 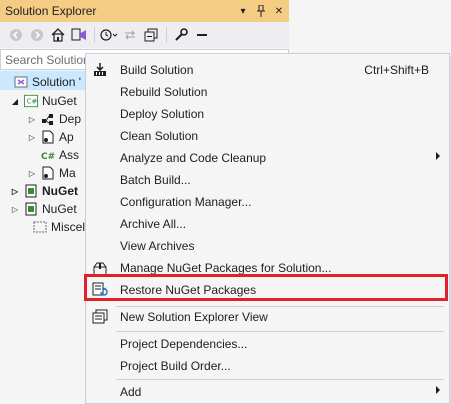 What do you see at coordinates (202, 35) in the screenshot?
I see `minus-icon` at bounding box center [202, 35].